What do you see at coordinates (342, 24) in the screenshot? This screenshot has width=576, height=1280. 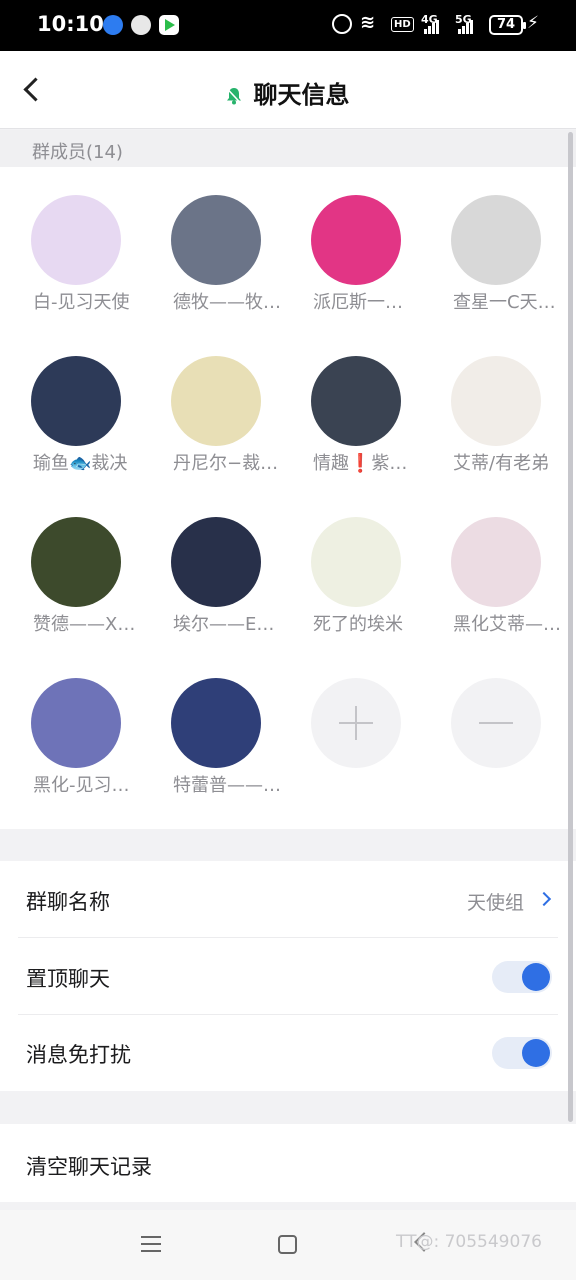 I see `alarm-icon` at bounding box center [342, 24].